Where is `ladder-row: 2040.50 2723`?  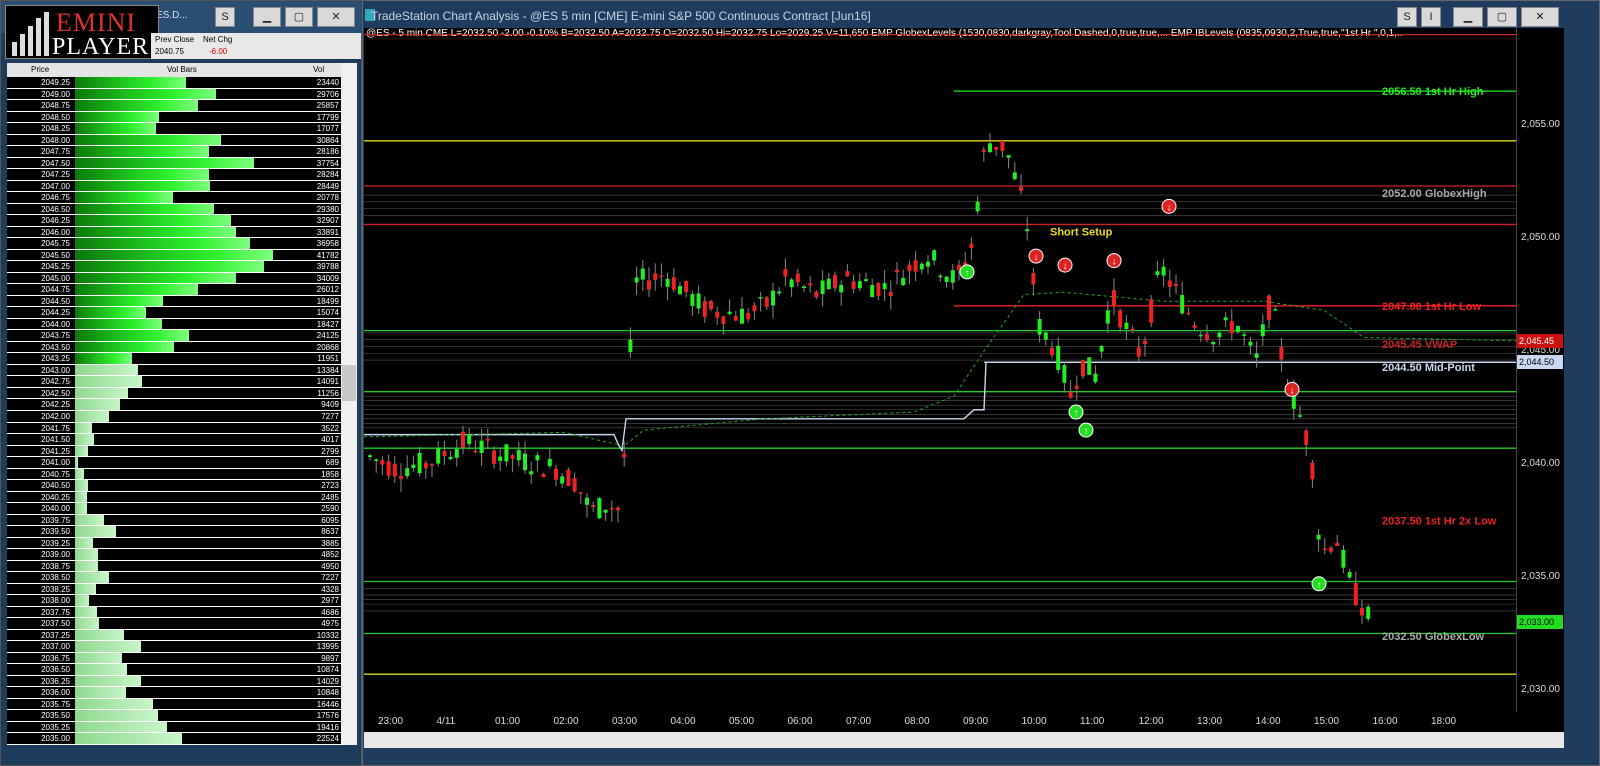 ladder-row: 2040.50 2723 is located at coordinates (174, 486).